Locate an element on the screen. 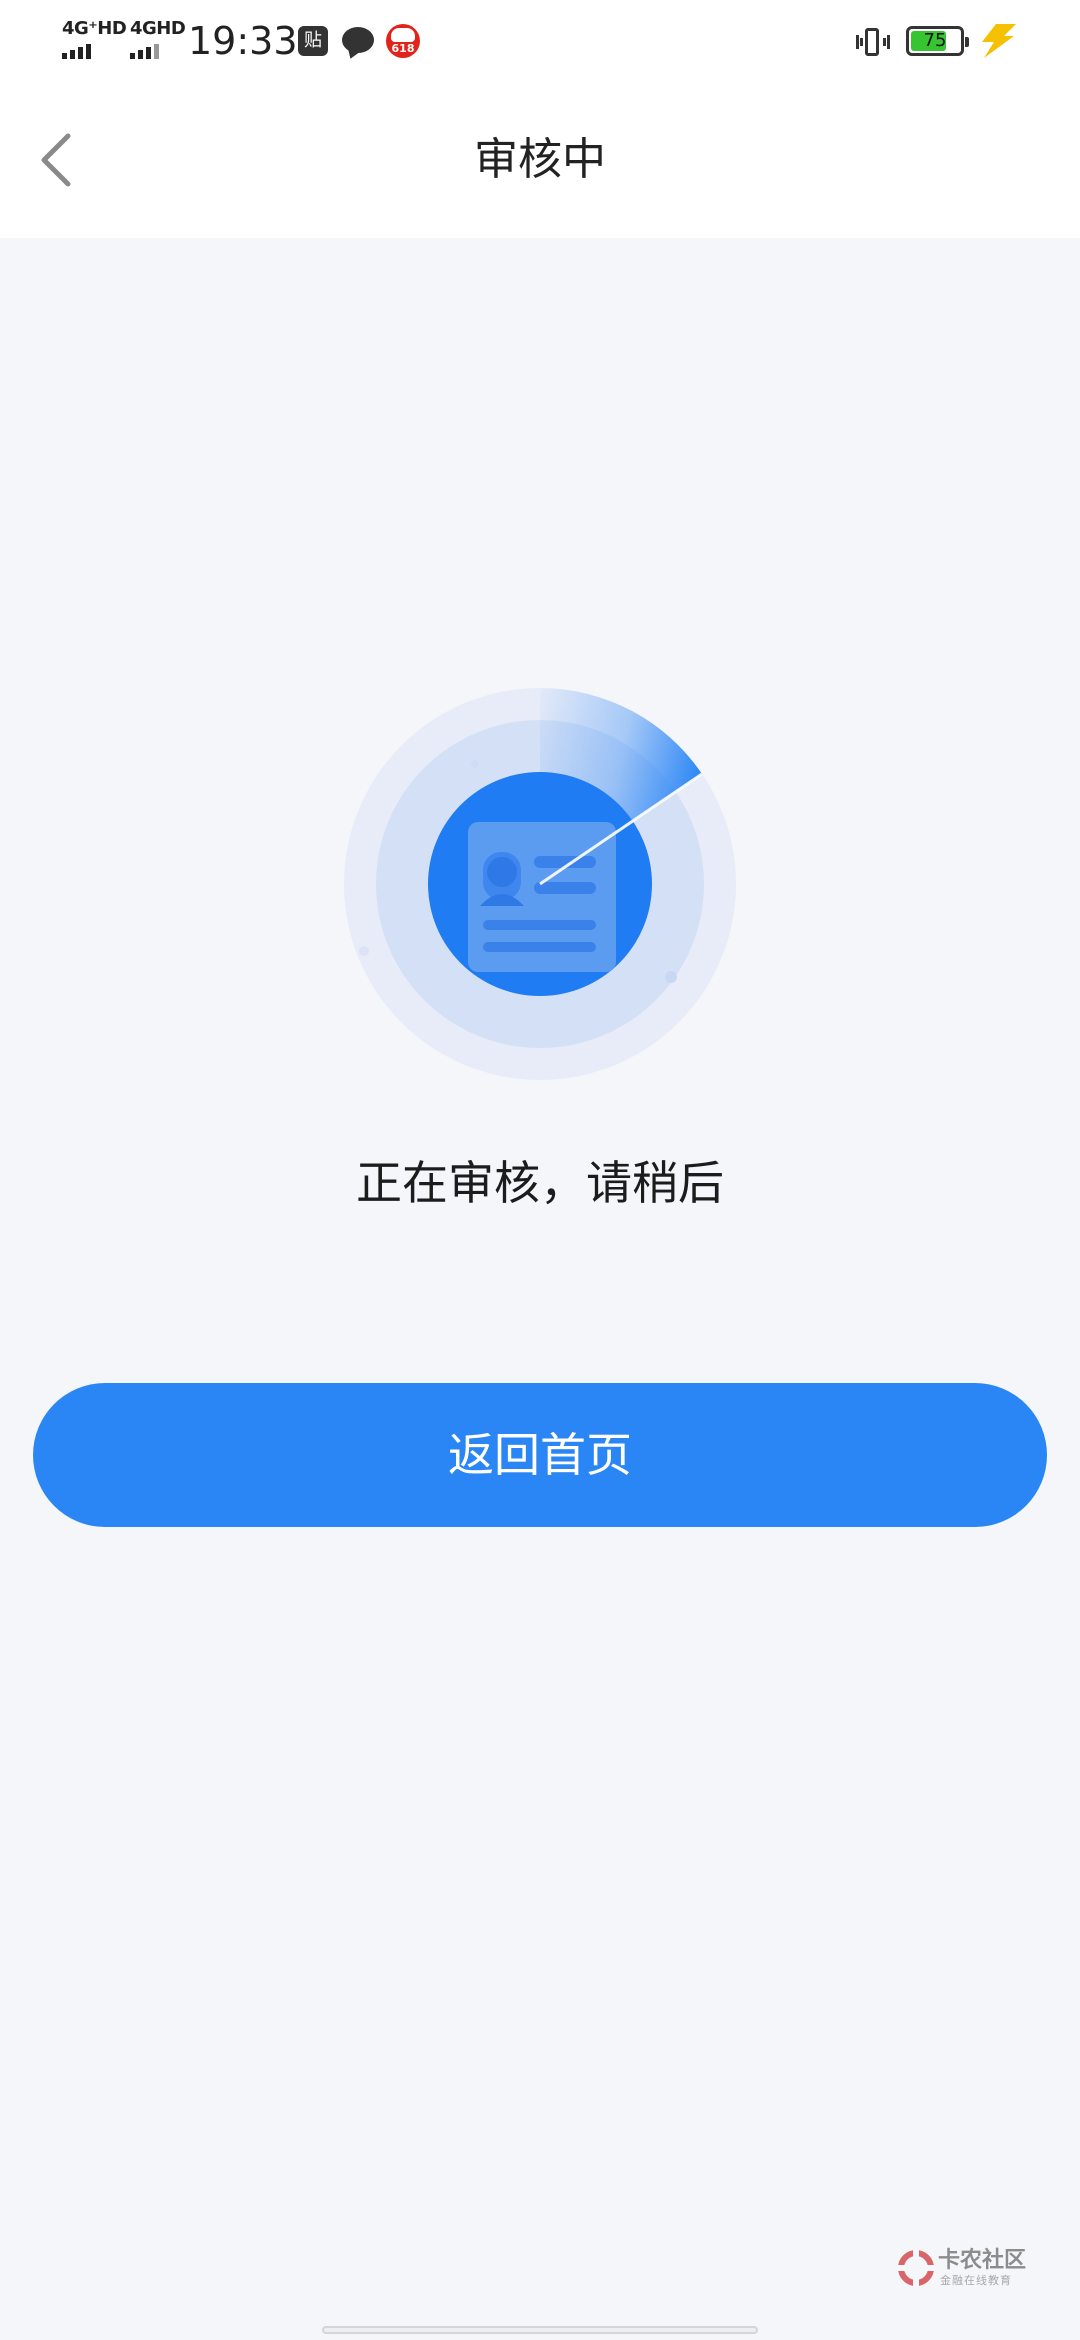 The image size is (1080, 2340). watermark-subtitle: 金融在线教育 is located at coordinates (976, 2280).